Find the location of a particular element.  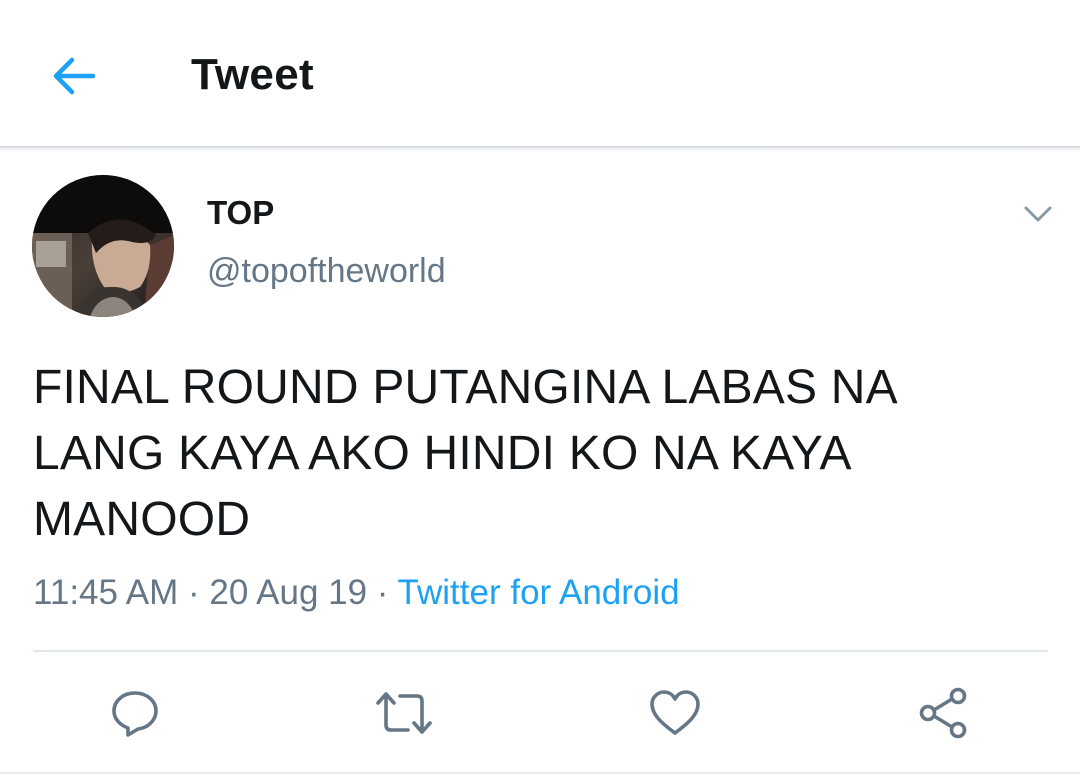

header-divider is located at coordinates (540, 149).